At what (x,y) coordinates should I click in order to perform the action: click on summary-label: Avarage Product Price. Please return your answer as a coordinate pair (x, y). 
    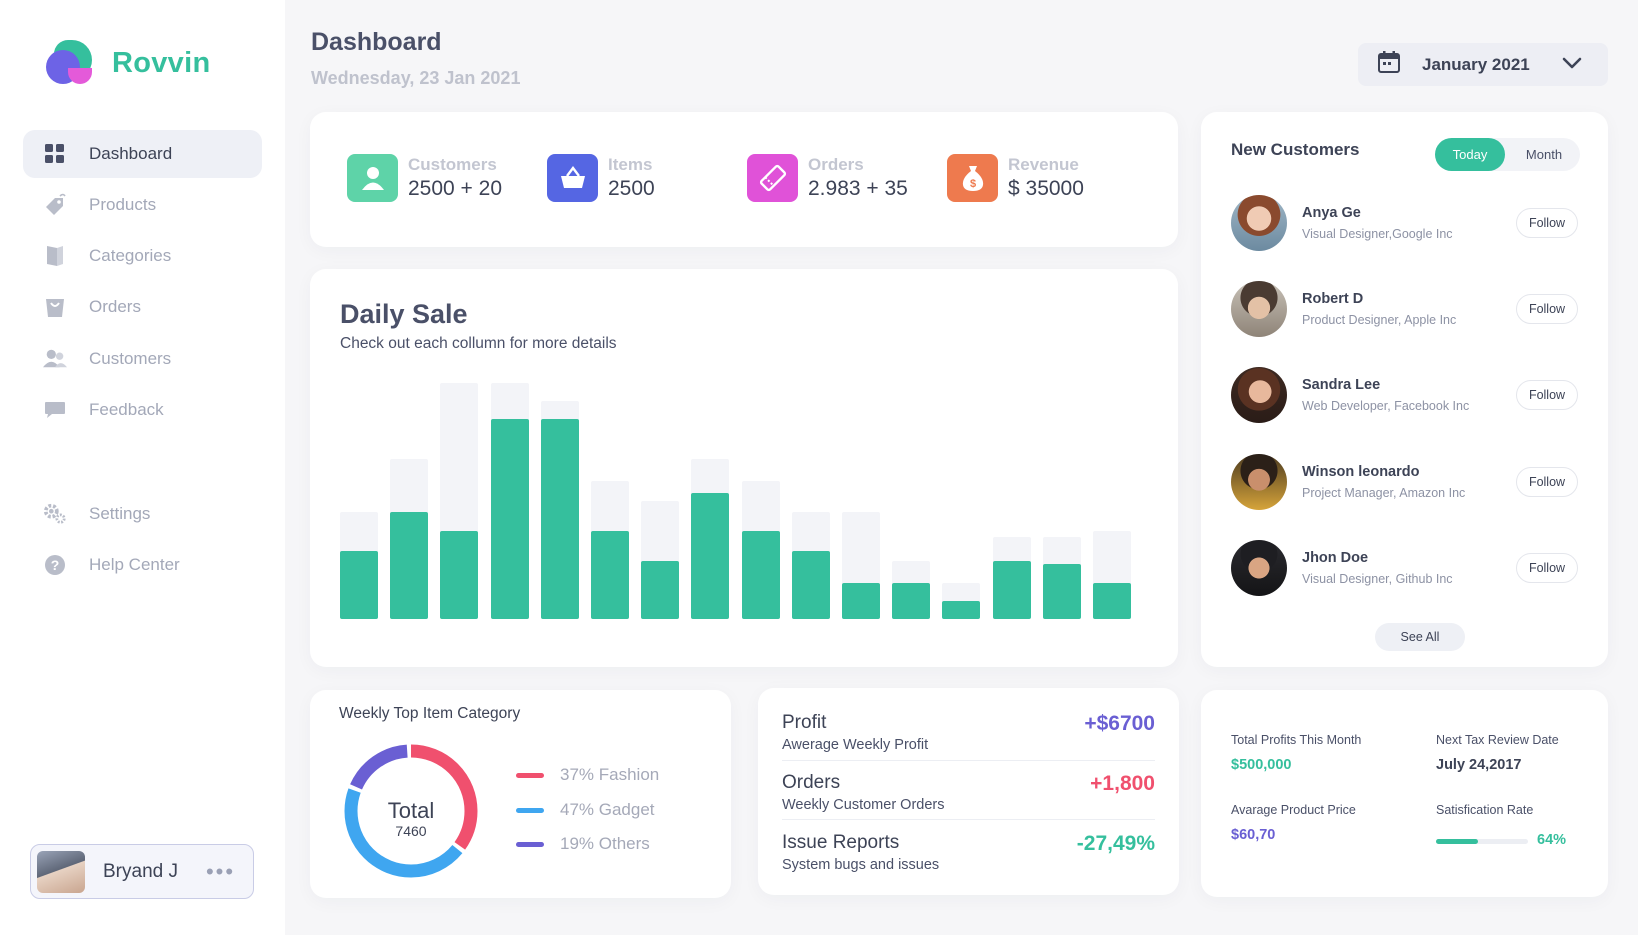
    Looking at the image, I should click on (1293, 810).